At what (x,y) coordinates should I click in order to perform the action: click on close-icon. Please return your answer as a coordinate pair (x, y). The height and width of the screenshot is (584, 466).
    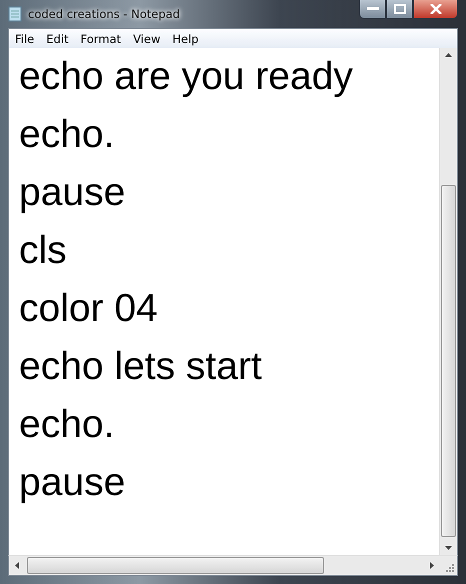
    Looking at the image, I should click on (436, 9).